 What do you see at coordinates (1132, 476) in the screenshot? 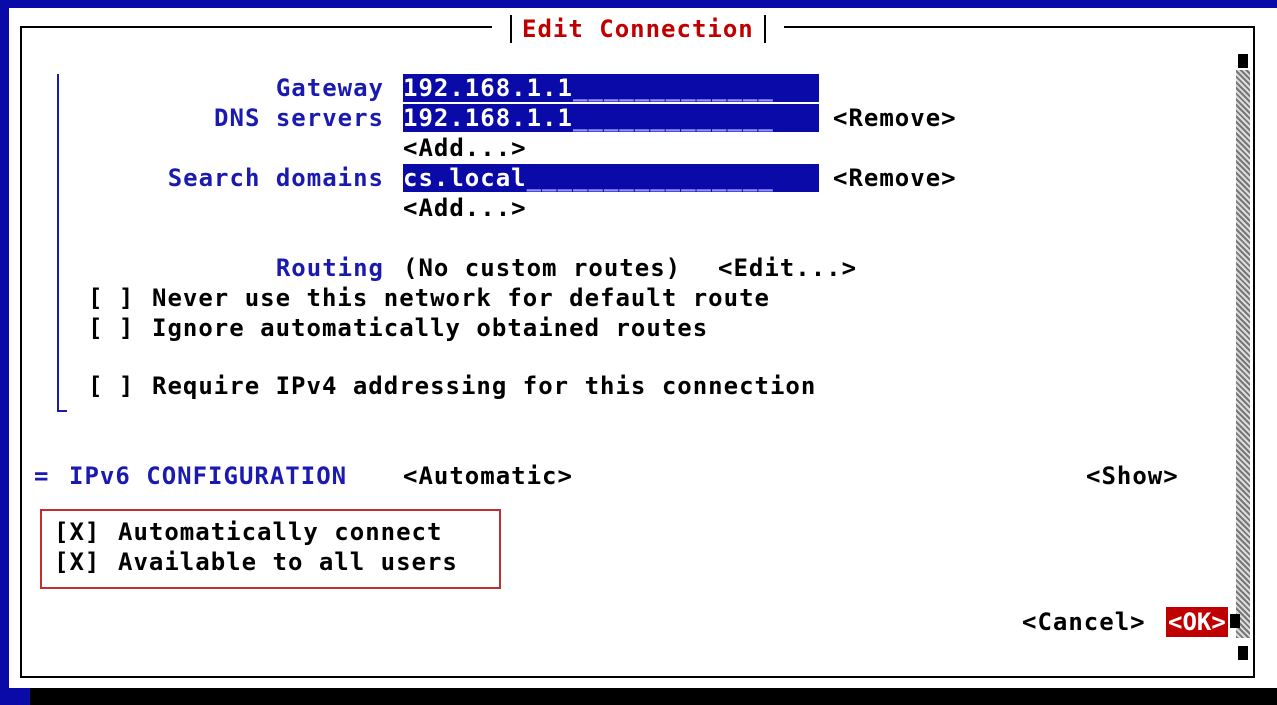
I see `ipv6-show-button: <Show>` at bounding box center [1132, 476].